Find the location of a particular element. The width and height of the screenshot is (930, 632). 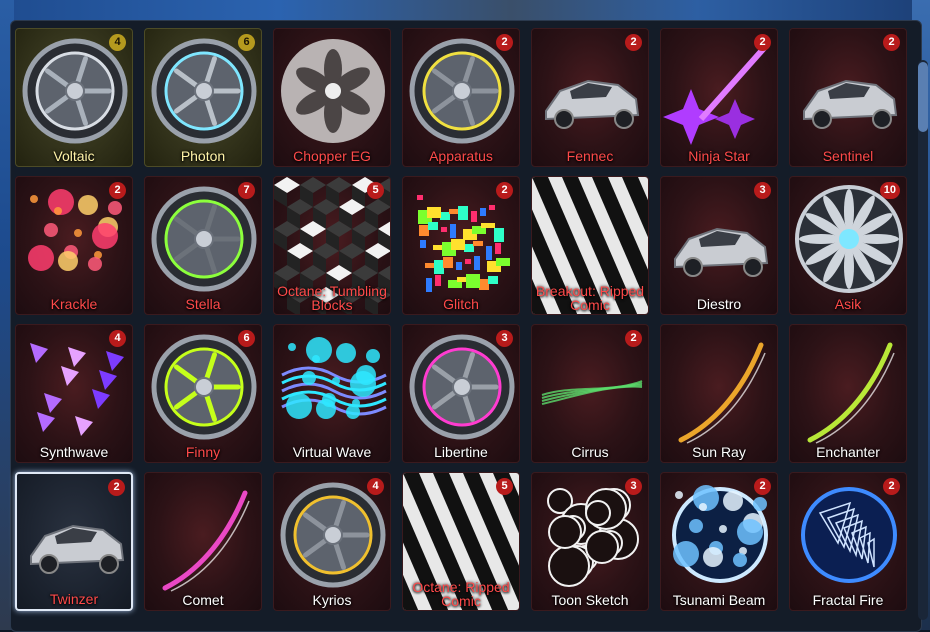

inventory-item-tile: 7 Stella is located at coordinates (203, 245).